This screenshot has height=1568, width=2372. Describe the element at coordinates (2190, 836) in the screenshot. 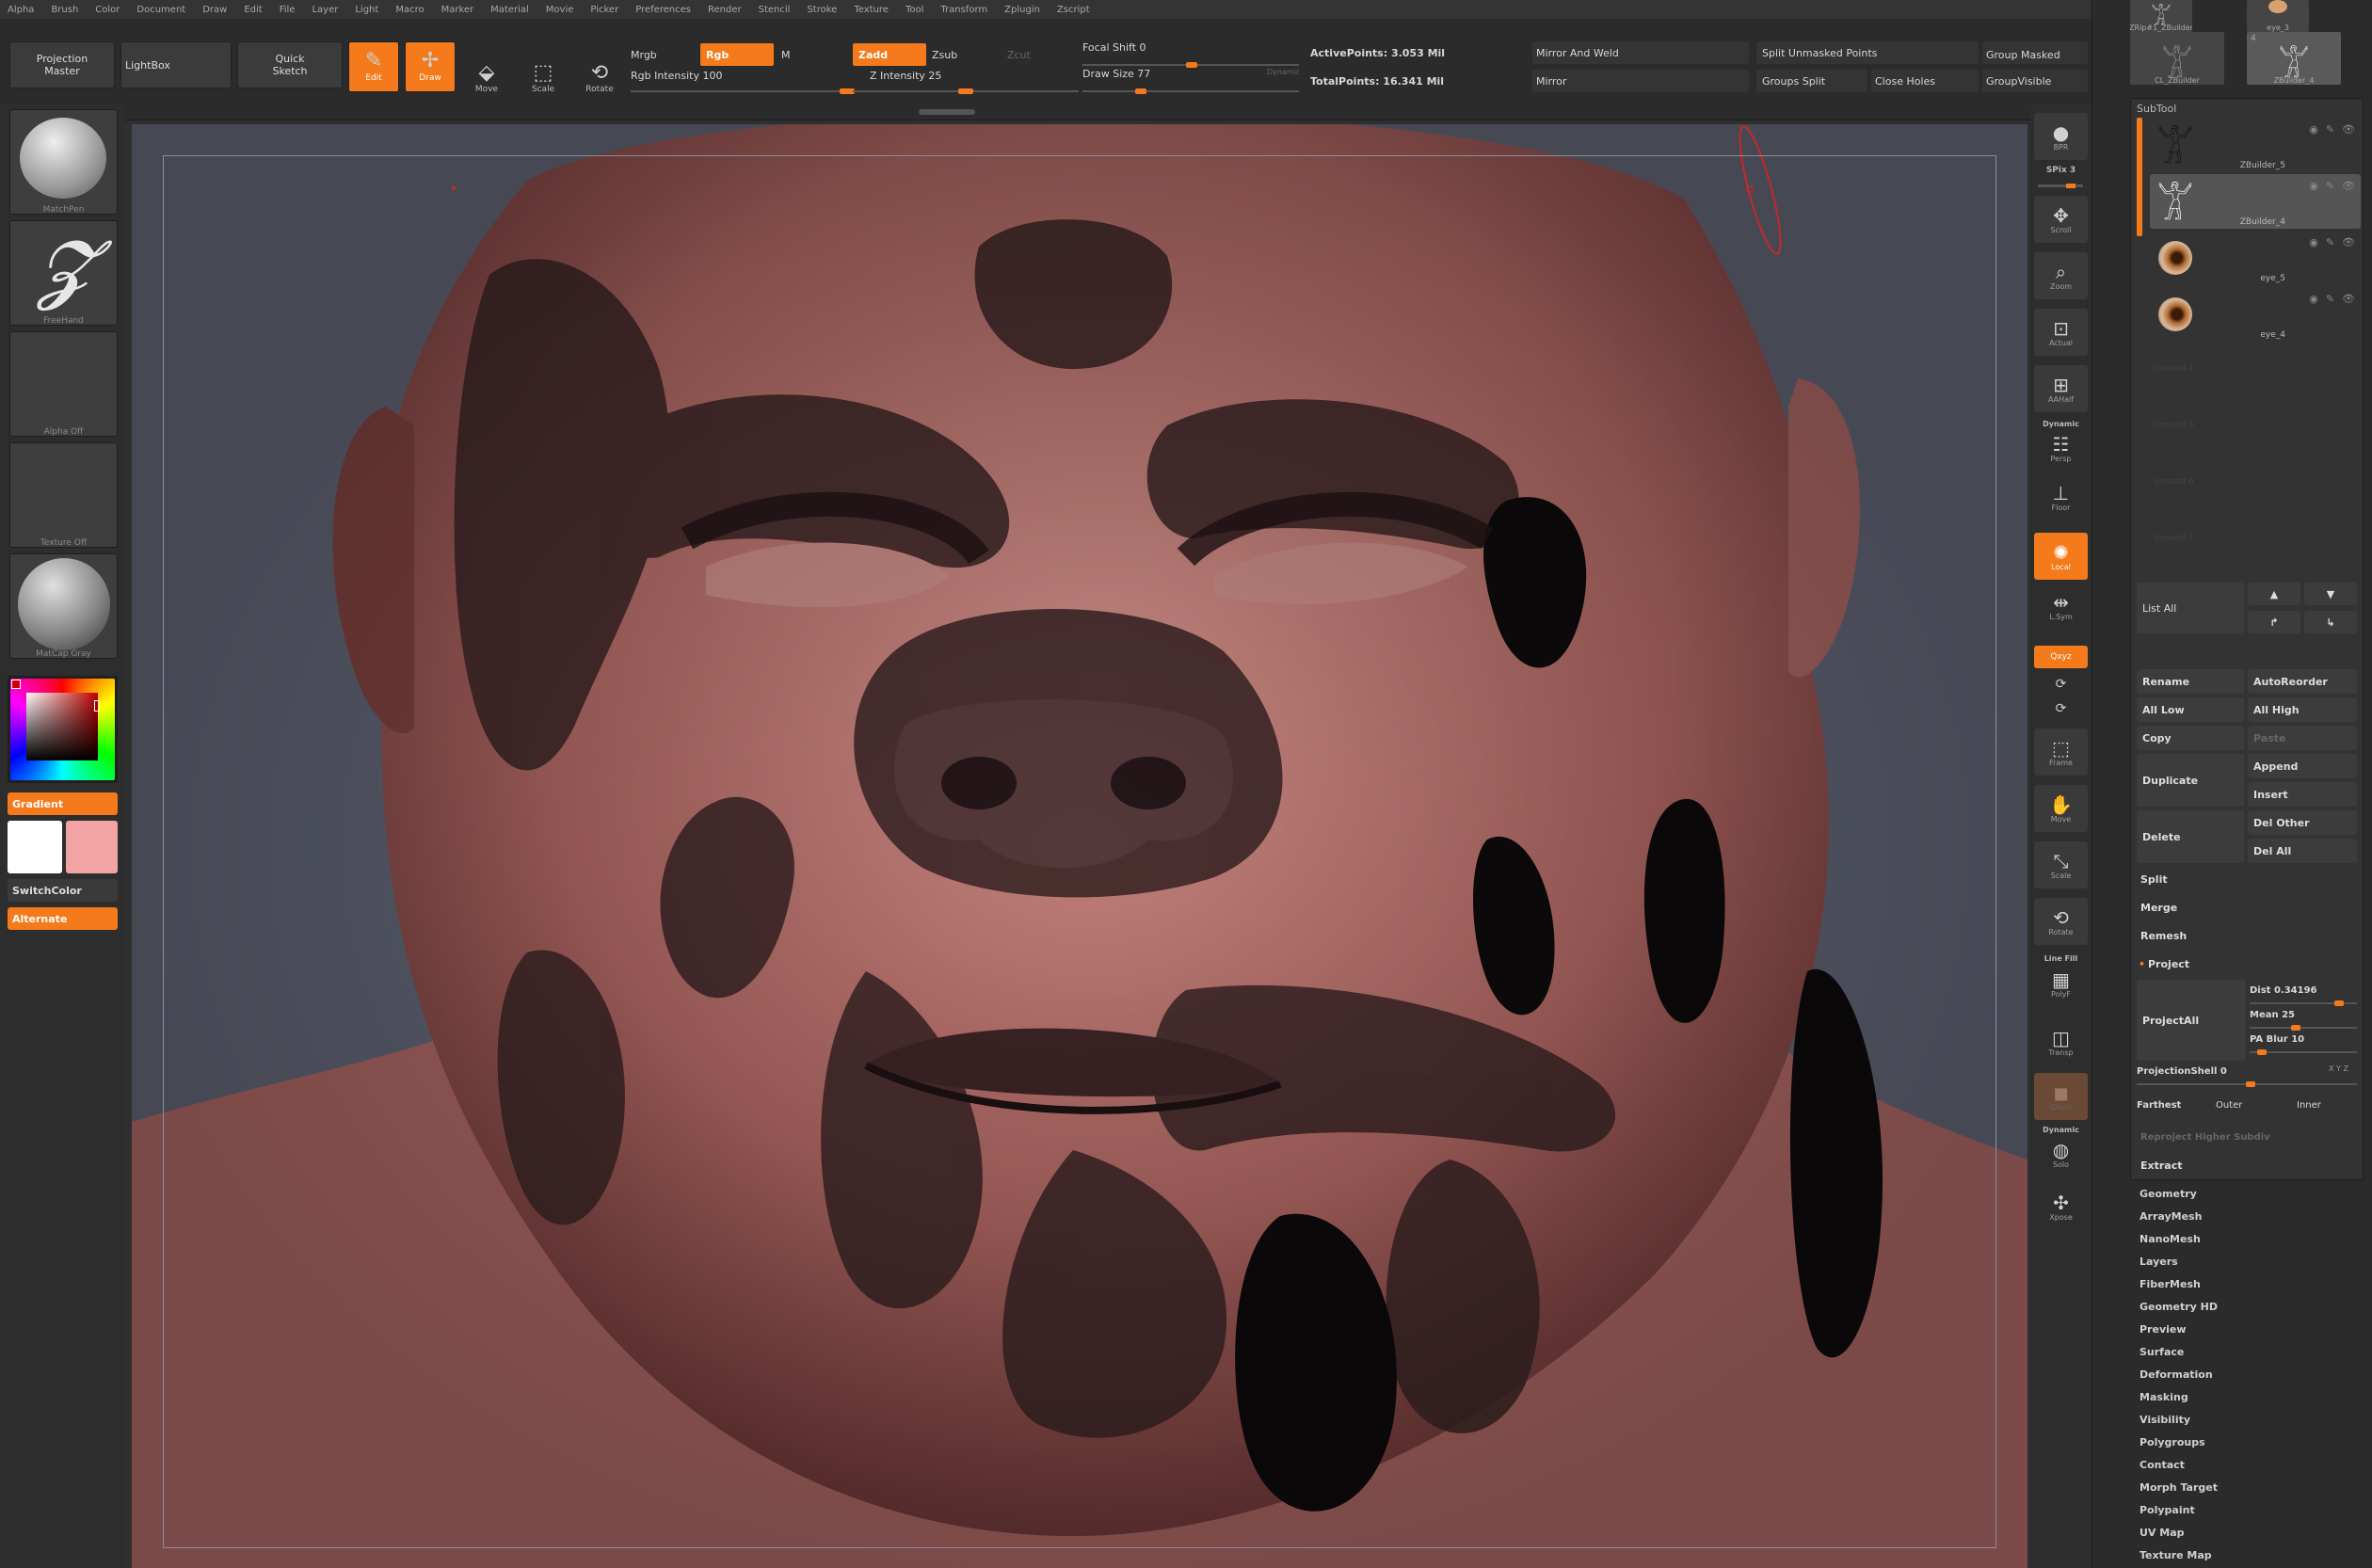

I see `delete-button: Delete` at that location.